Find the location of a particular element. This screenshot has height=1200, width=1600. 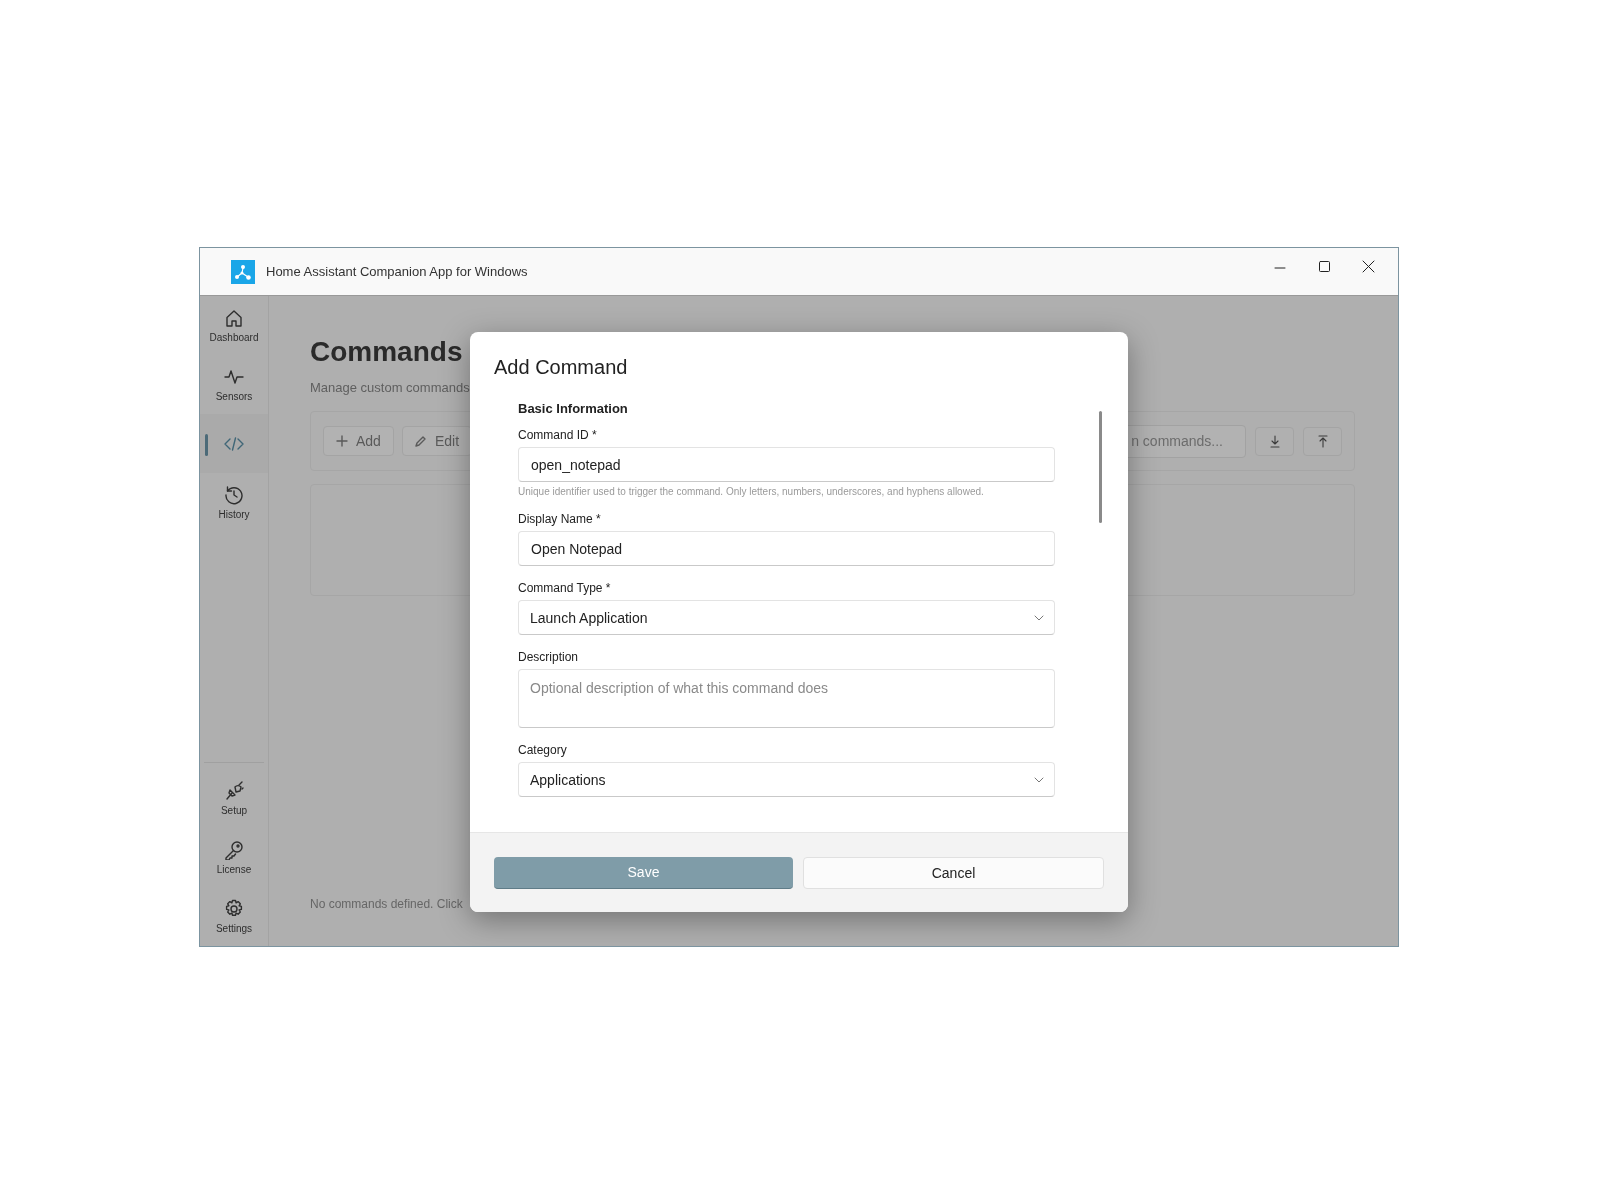

upload-icon is located at coordinates (1322, 441).